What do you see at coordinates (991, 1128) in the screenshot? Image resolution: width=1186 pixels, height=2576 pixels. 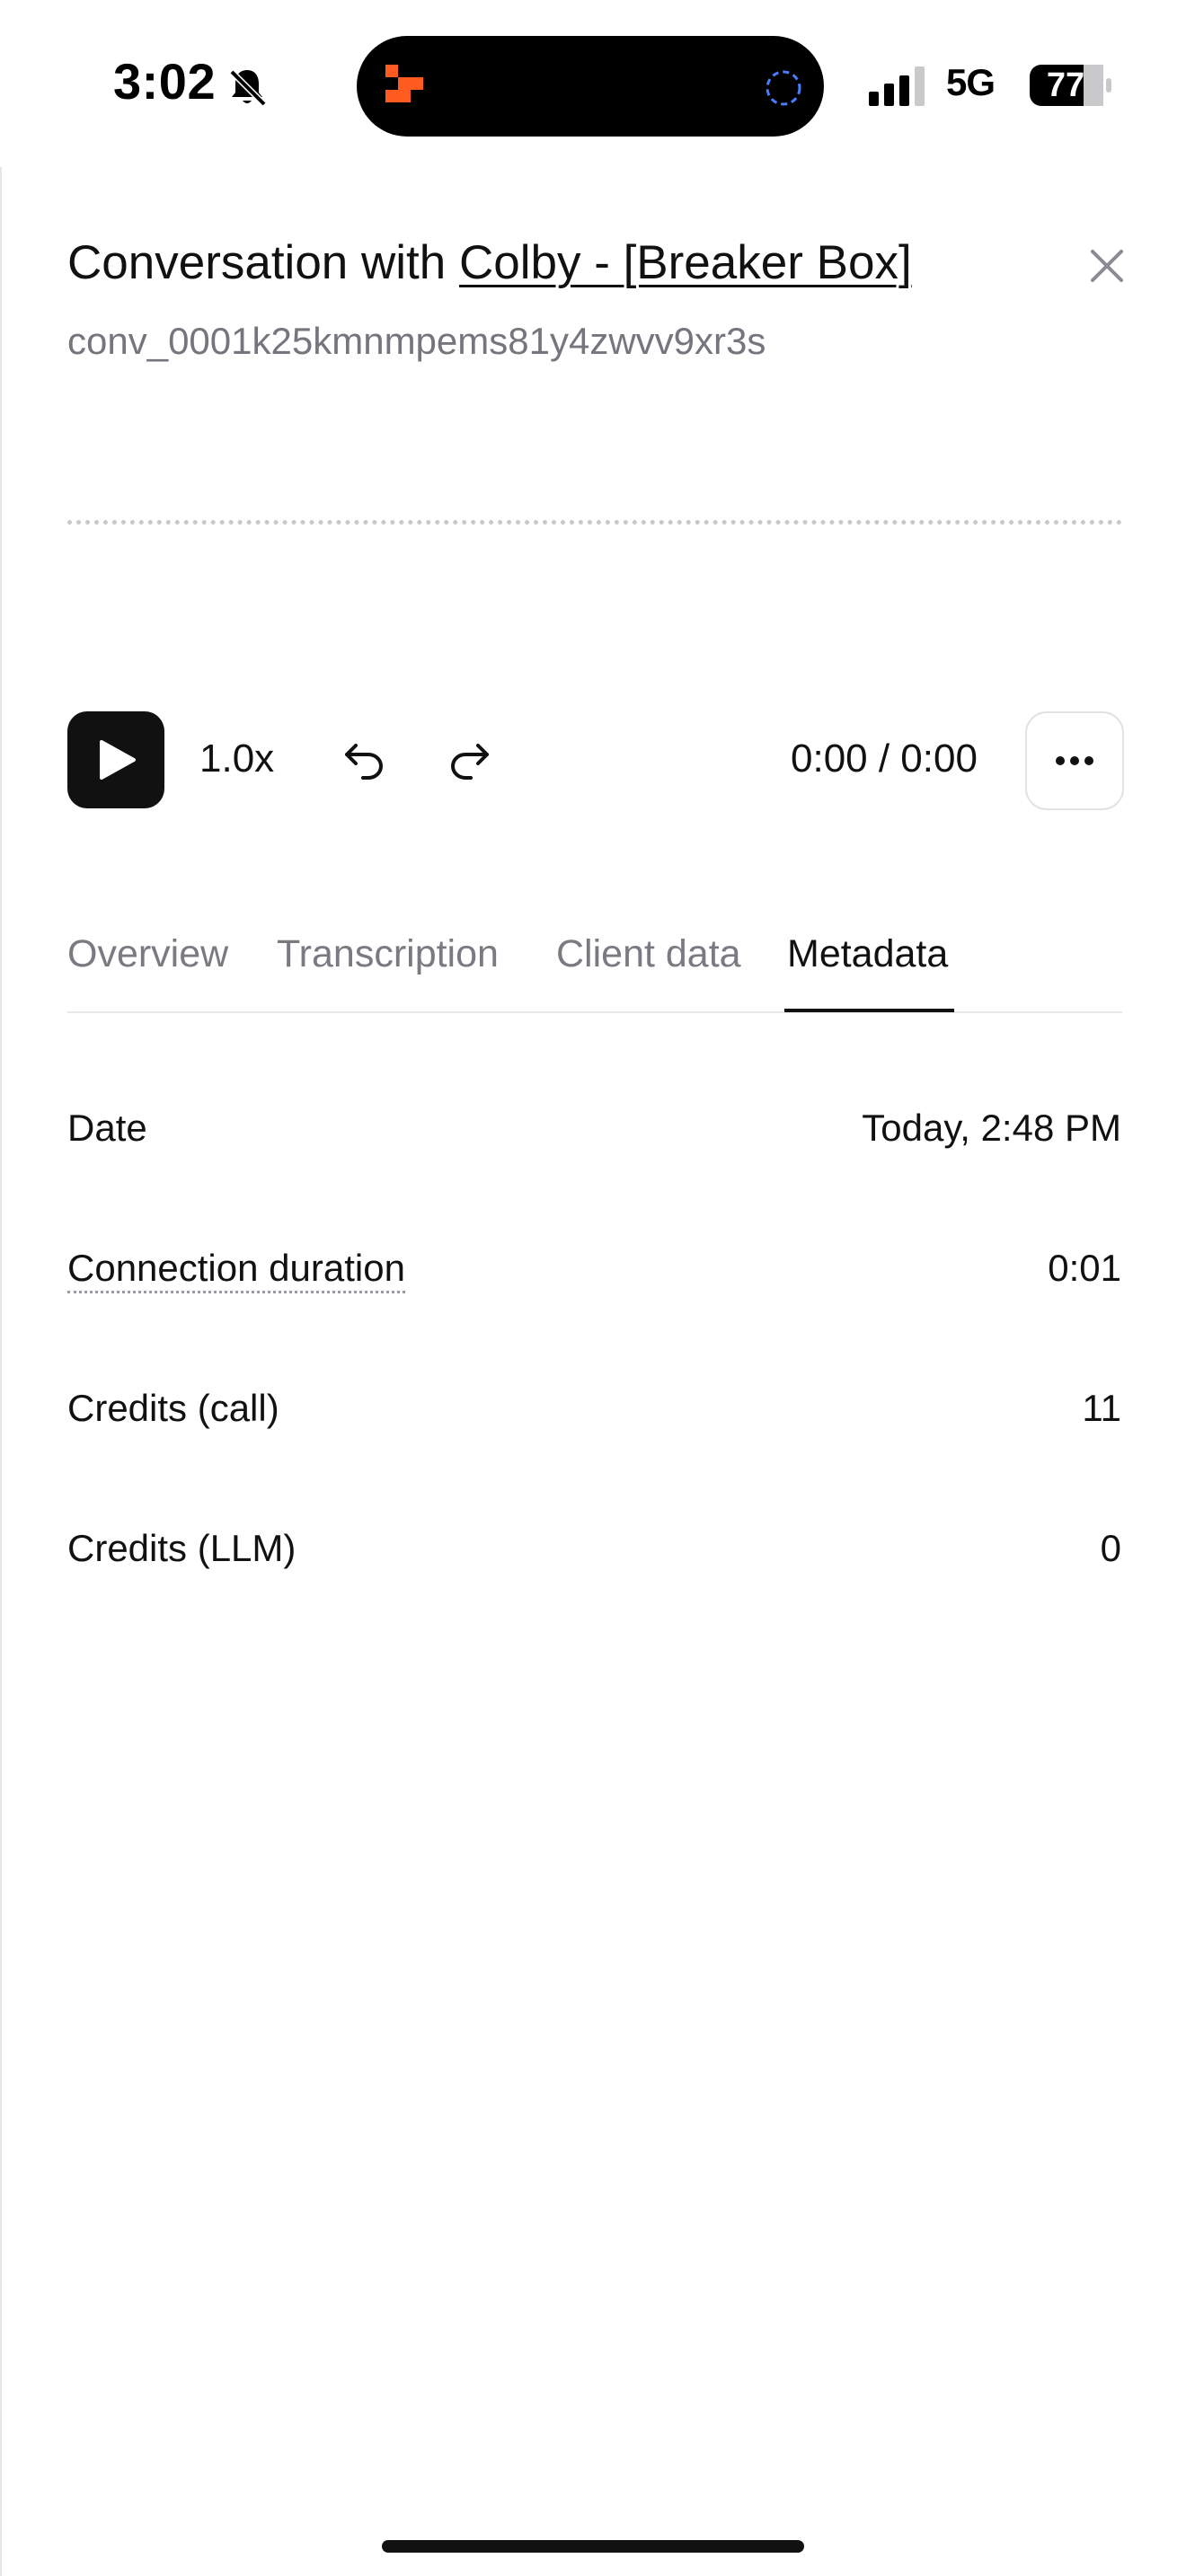 I see `metadata-value-date: Today, 2:48 PM` at bounding box center [991, 1128].